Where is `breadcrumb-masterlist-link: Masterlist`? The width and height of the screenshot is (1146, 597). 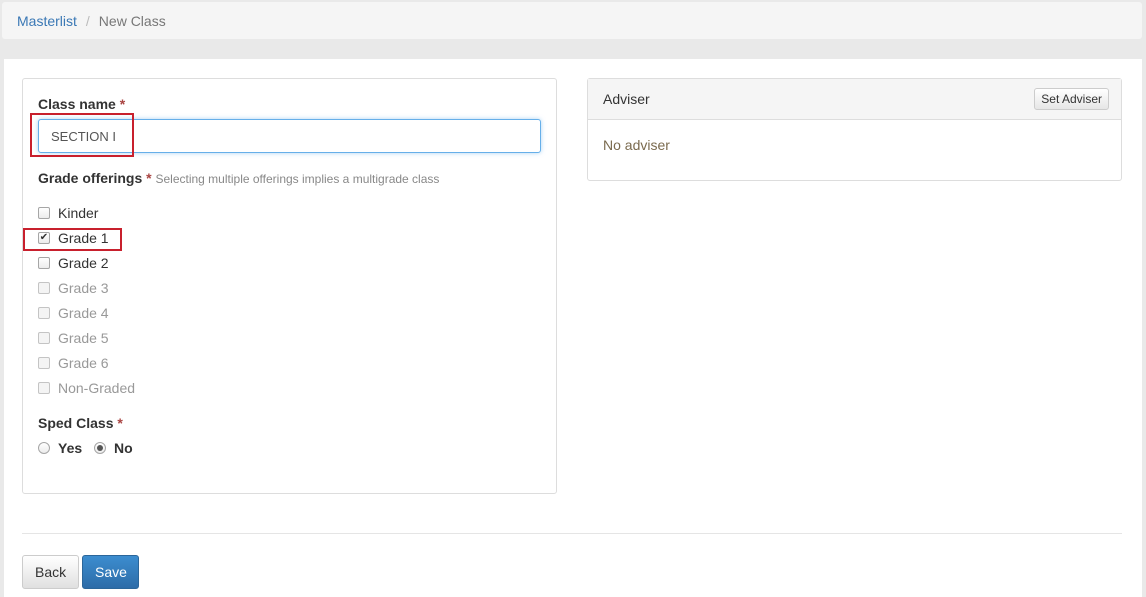
breadcrumb-masterlist-link: Masterlist is located at coordinates (47, 21).